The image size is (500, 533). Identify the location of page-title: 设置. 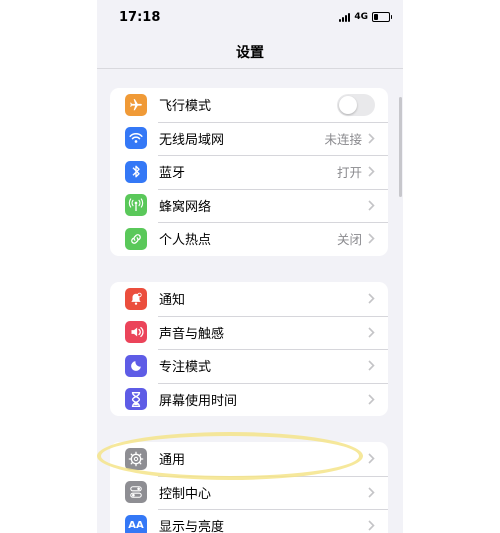
(250, 53).